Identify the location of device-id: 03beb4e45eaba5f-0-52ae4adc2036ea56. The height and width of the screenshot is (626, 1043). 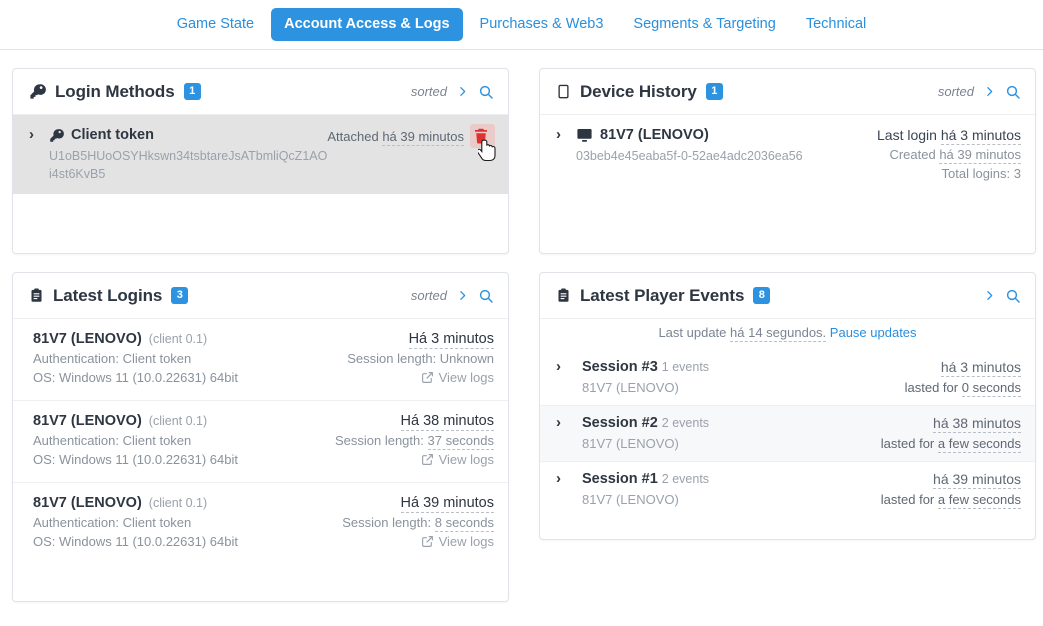
(689, 156).